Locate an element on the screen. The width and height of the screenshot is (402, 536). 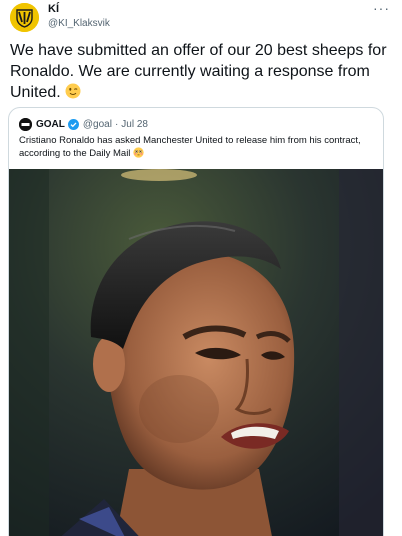
club-crest-icon is located at coordinates (24, 17).